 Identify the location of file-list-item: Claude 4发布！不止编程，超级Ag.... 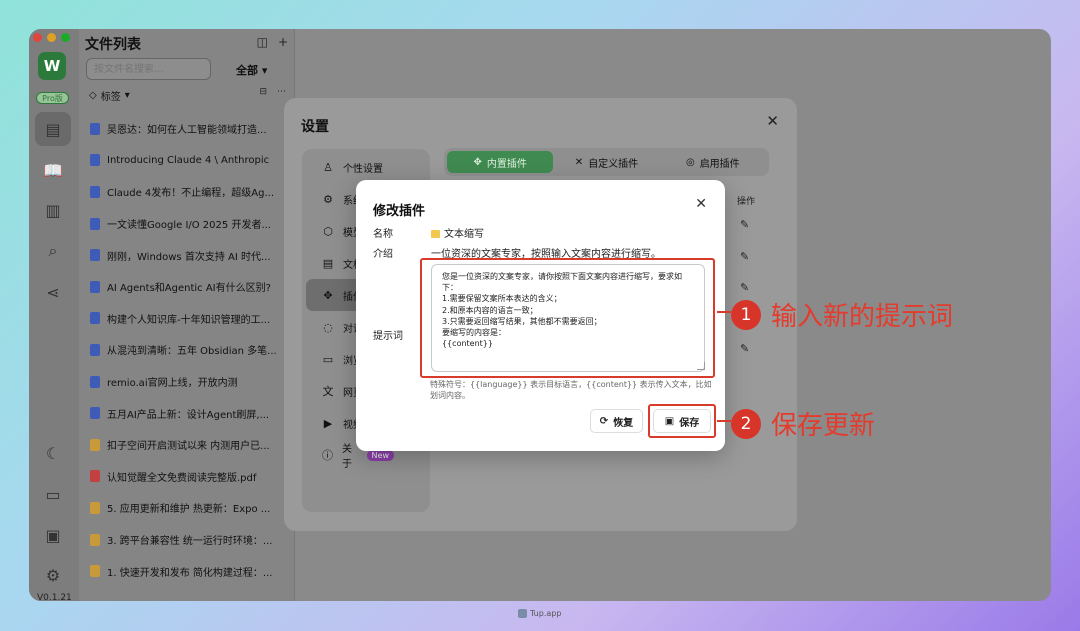
(186, 192).